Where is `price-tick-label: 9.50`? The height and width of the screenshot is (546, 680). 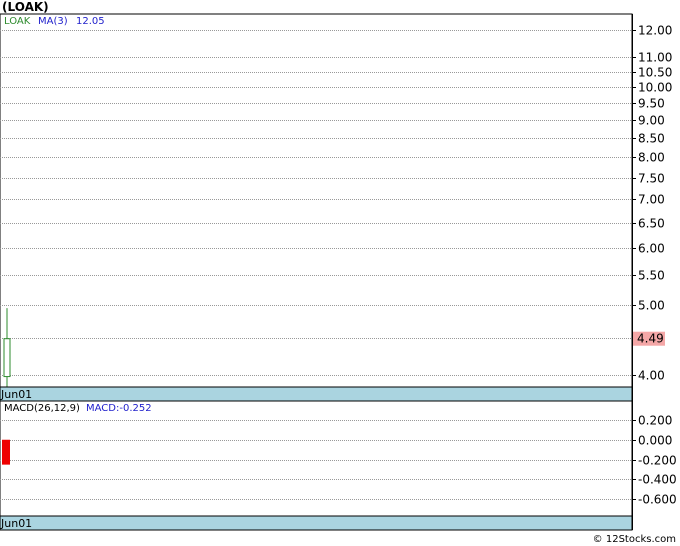 price-tick-label: 9.50 is located at coordinates (651, 104).